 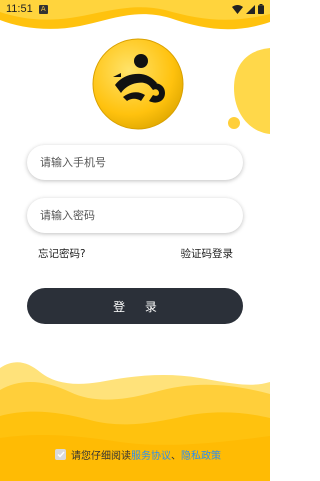 I want to click on app-logo, so click(x=138, y=84).